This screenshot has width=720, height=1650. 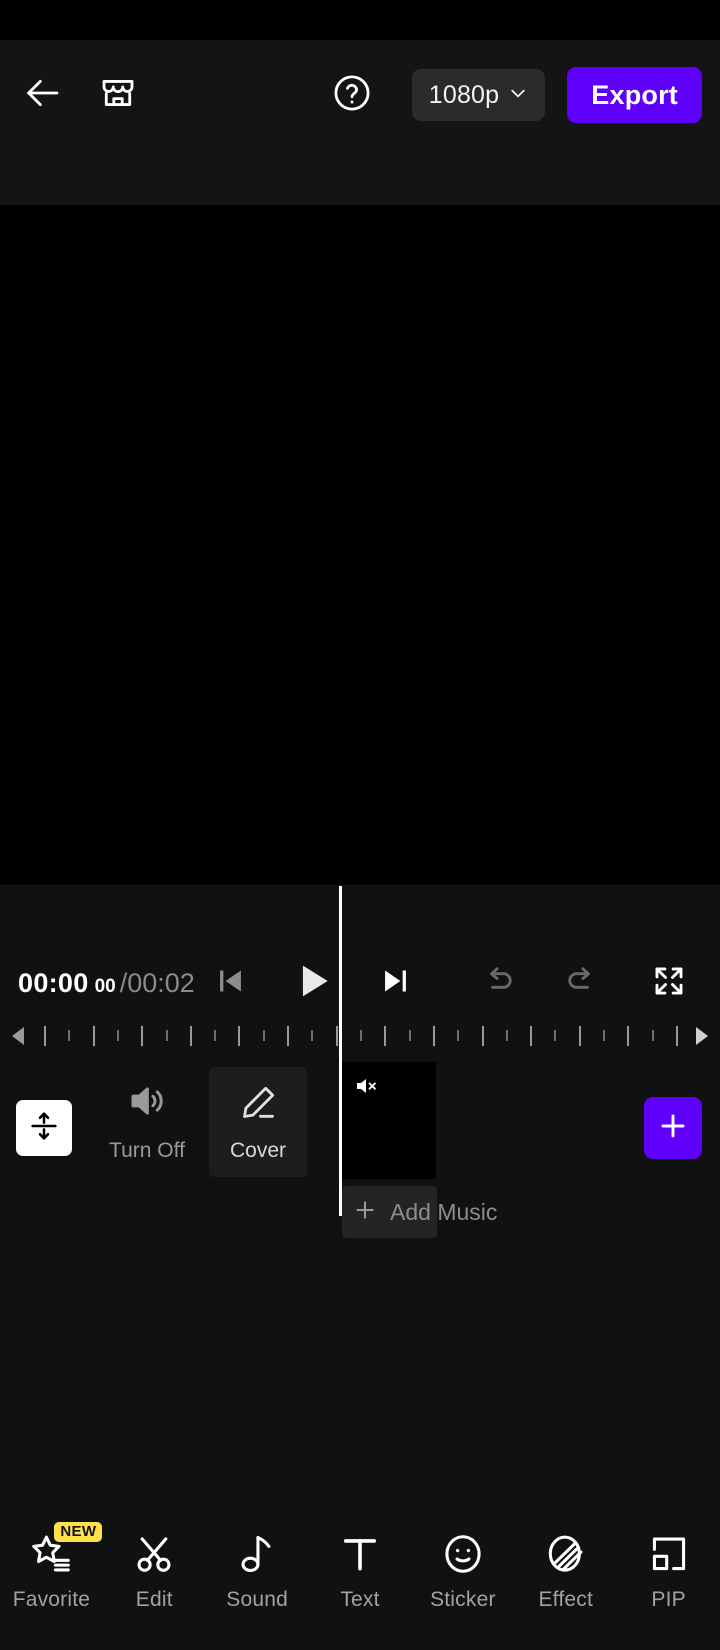 I want to click on current-frames: 00, so click(x=105, y=986).